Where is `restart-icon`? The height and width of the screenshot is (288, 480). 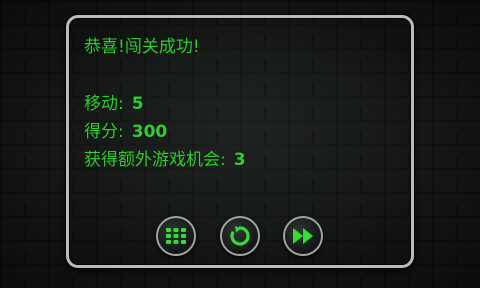 restart-icon is located at coordinates (240, 236).